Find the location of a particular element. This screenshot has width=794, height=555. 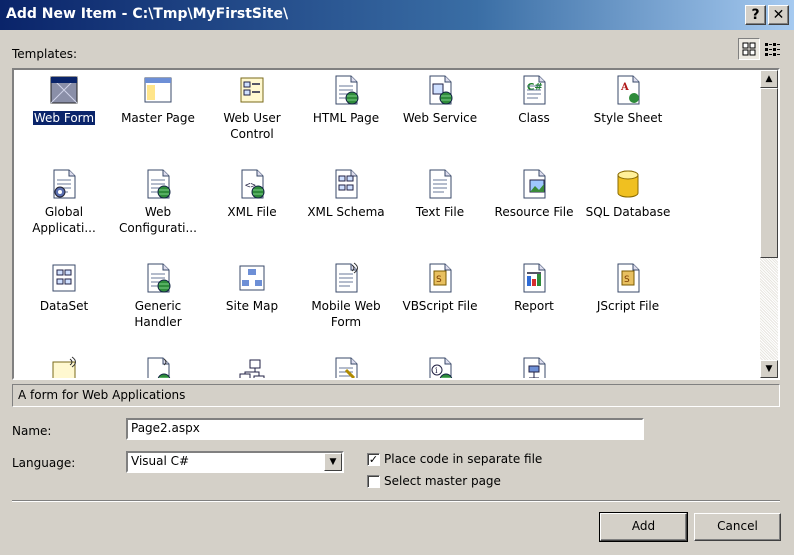

template-item-label: XML Schema is located at coordinates (346, 212).